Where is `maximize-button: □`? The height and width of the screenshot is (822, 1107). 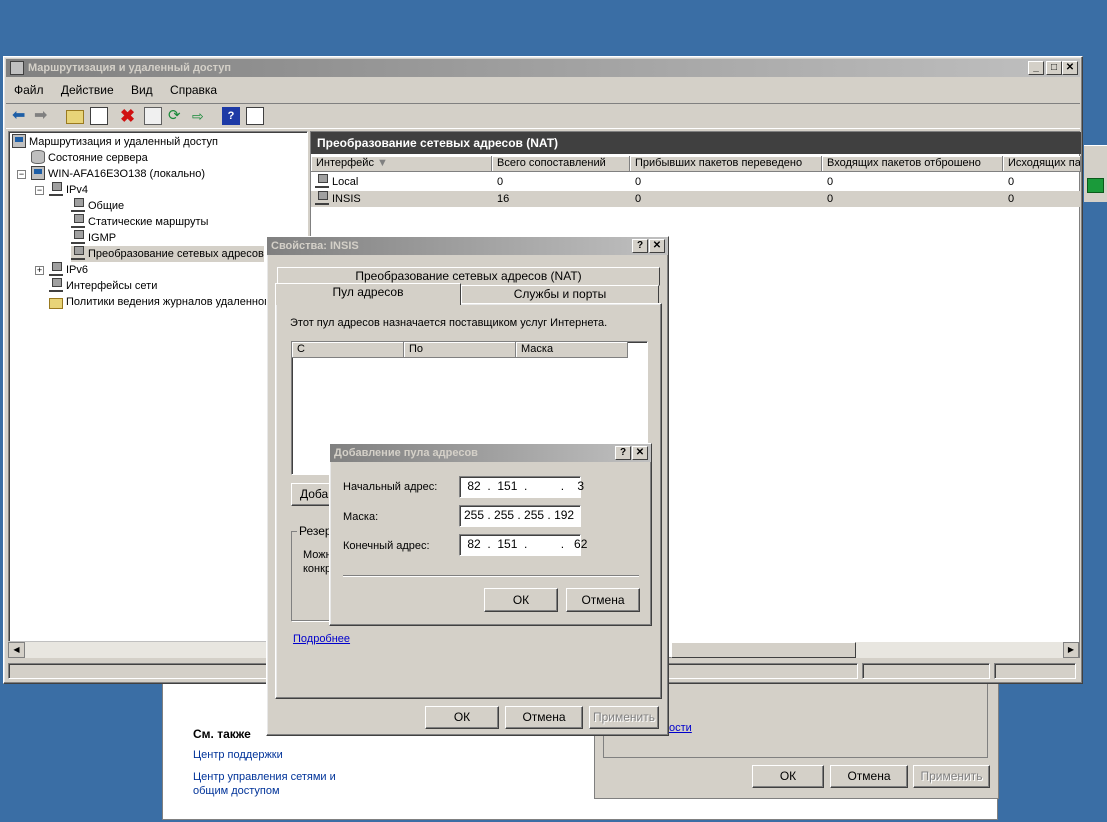
maximize-button: □ is located at coordinates (1054, 68).